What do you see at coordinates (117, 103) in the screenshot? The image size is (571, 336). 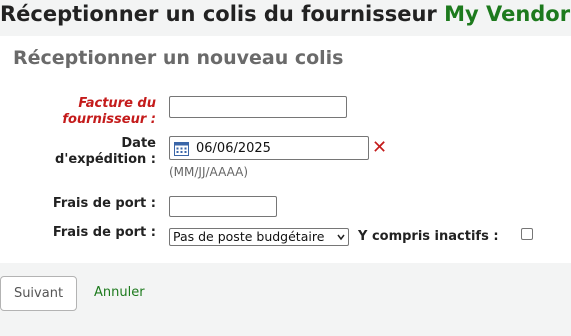 I see `invoice-label-line1: Facture du` at bounding box center [117, 103].